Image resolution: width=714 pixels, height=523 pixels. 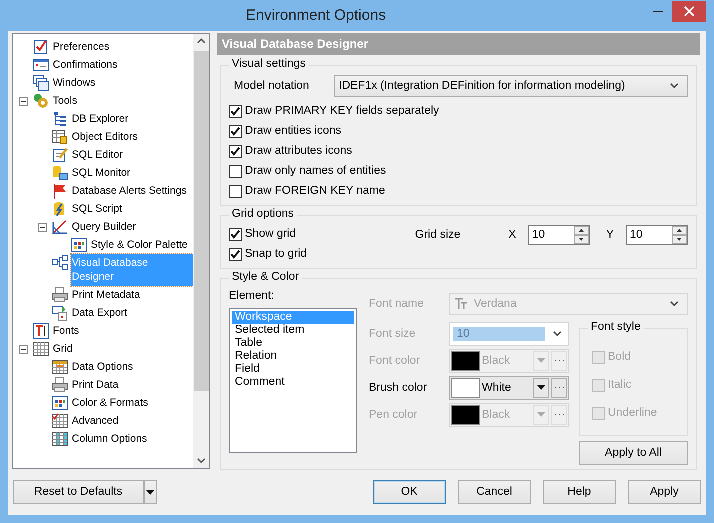 I want to click on editor-icon, so click(x=60, y=155).